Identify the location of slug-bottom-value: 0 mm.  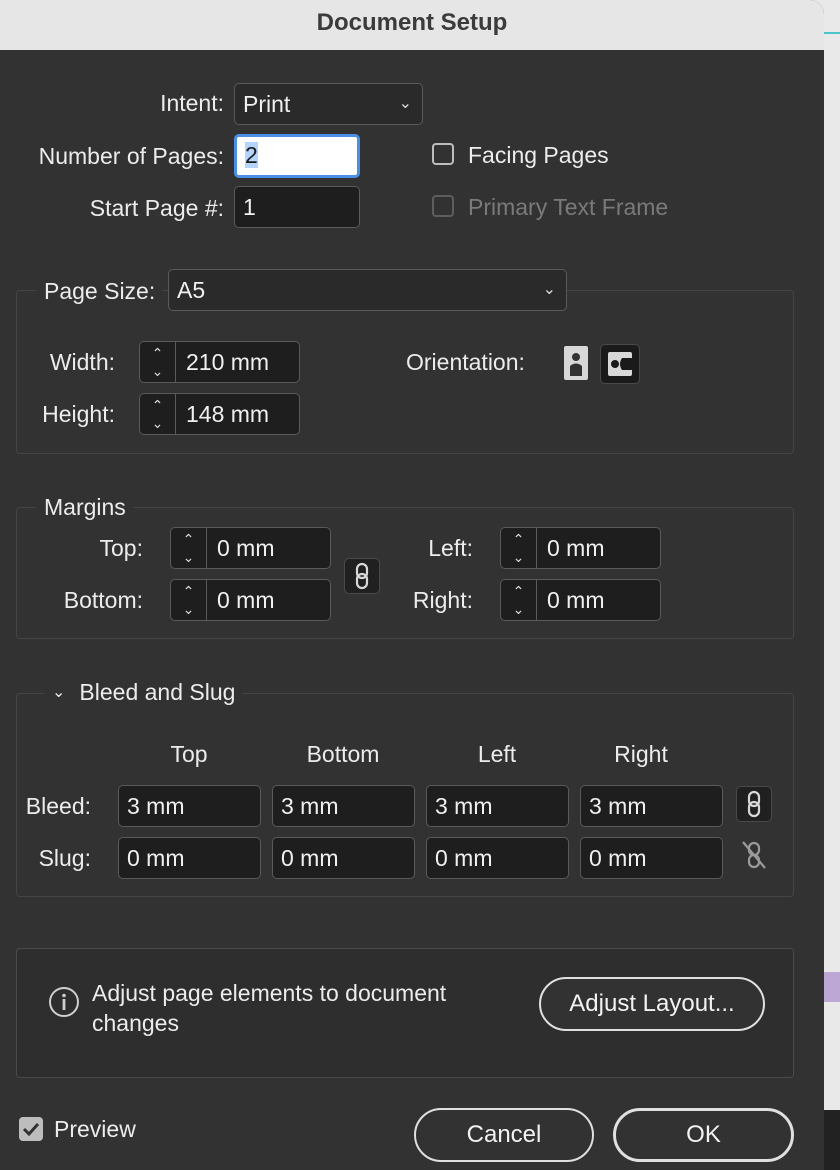
(310, 858).